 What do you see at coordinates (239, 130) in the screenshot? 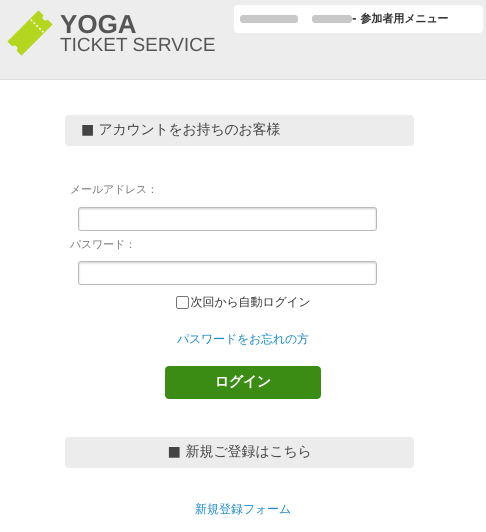
I see `section-heading: ■ アカウントをお持ちのお客様` at bounding box center [239, 130].